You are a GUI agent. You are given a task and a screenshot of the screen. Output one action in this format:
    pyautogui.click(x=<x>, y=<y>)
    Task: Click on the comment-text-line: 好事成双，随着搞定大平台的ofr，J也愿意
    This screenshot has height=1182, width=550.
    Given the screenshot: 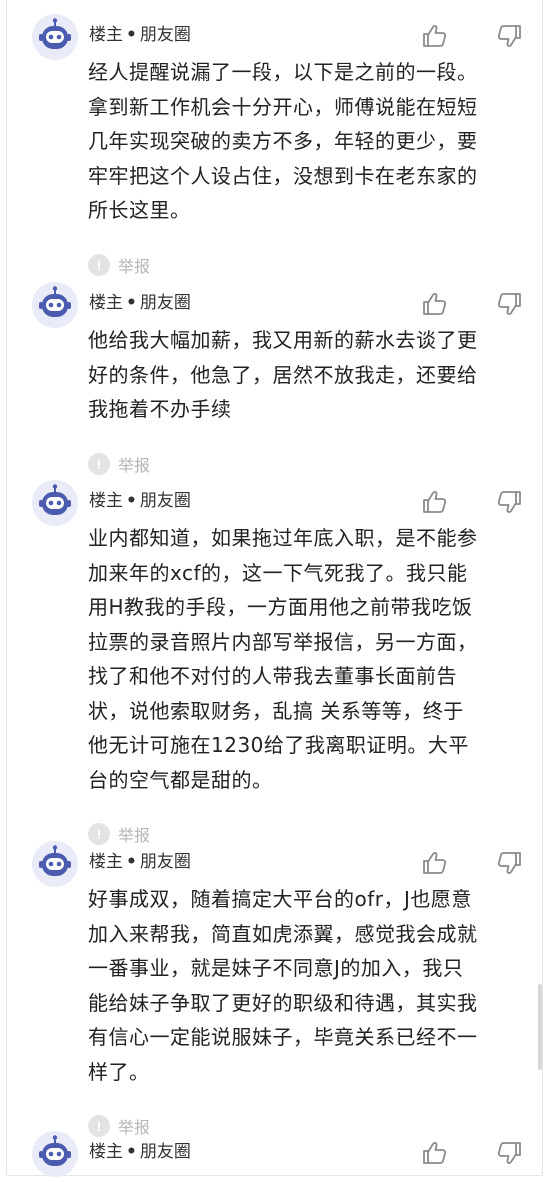 What is the action you would take?
    pyautogui.click(x=280, y=899)
    